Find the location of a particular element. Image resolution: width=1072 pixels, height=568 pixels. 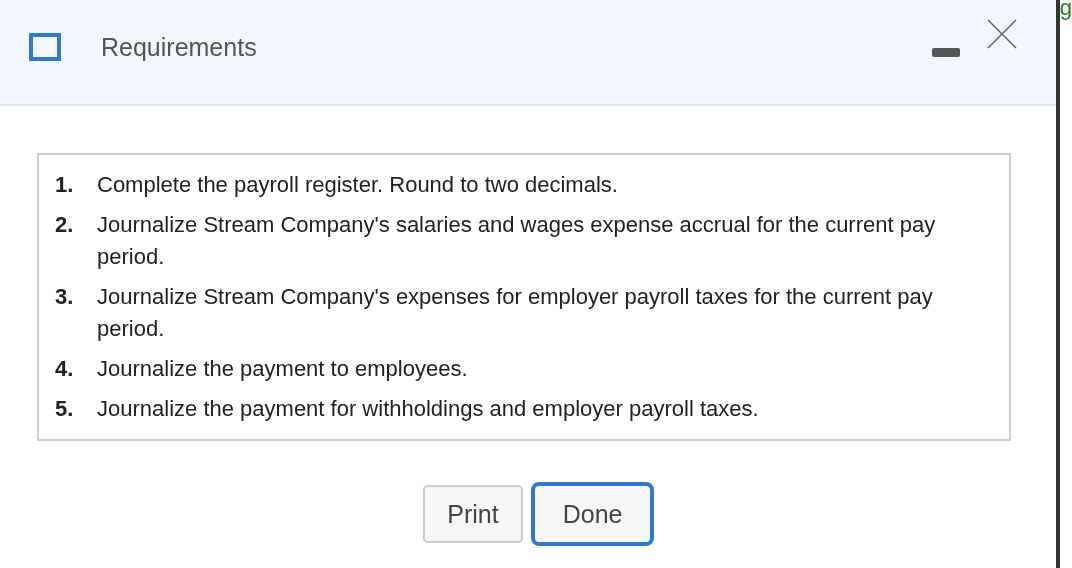

item-number: 1. is located at coordinates (65, 185).